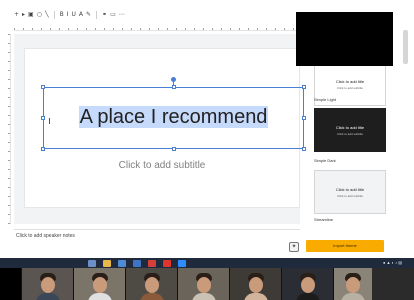 The height and width of the screenshot is (300, 414). What do you see at coordinates (92, 263) in the screenshot?
I see `search-icon` at bounding box center [92, 263].